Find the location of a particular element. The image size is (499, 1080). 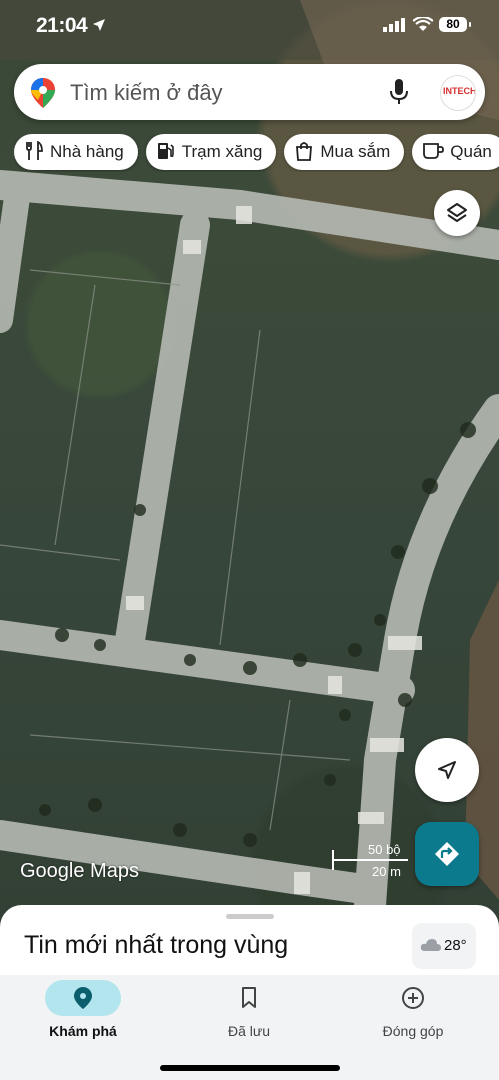

directions-button is located at coordinates (447, 854).